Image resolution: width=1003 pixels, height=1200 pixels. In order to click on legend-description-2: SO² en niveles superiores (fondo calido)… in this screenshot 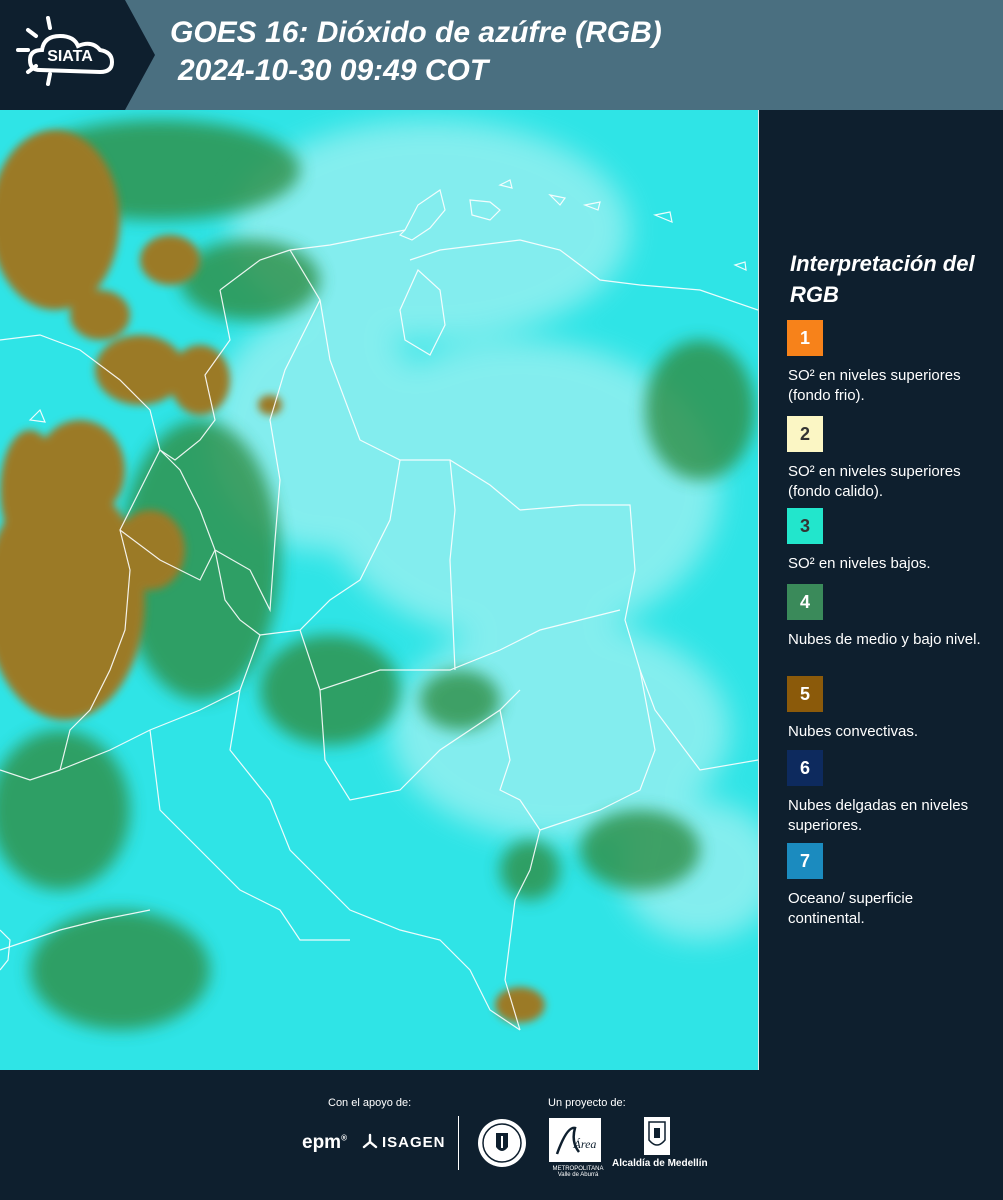, I will do `click(874, 481)`.